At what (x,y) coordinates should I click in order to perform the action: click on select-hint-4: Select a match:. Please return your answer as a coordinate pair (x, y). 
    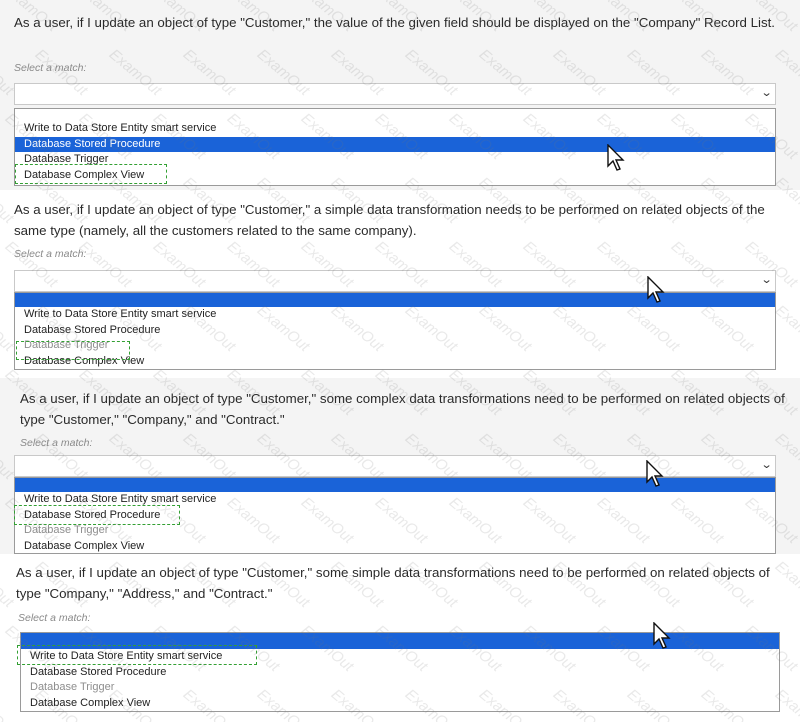
    Looking at the image, I should click on (54, 618).